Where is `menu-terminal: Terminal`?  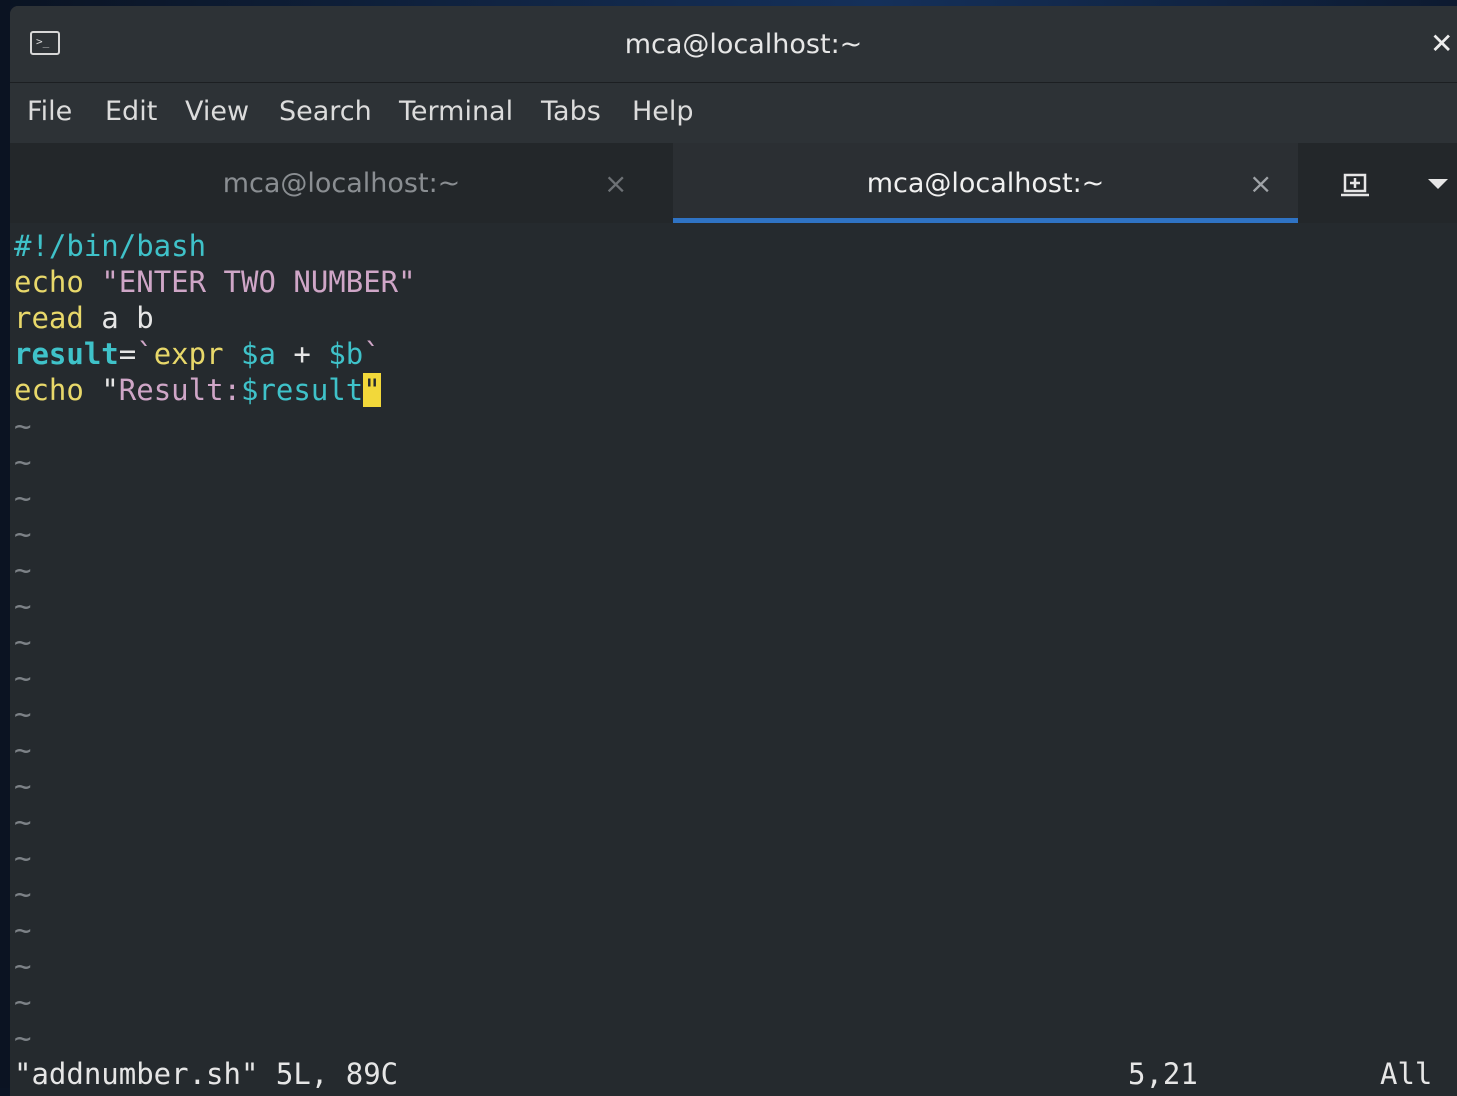 menu-terminal: Terminal is located at coordinates (456, 113).